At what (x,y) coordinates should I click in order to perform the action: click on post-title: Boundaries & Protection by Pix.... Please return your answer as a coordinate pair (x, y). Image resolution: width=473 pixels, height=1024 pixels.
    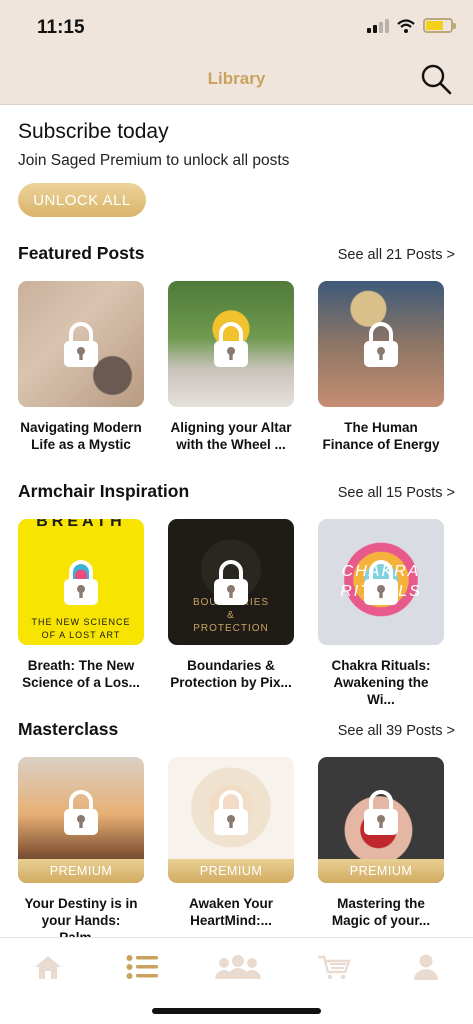
    Looking at the image, I should click on (231, 674).